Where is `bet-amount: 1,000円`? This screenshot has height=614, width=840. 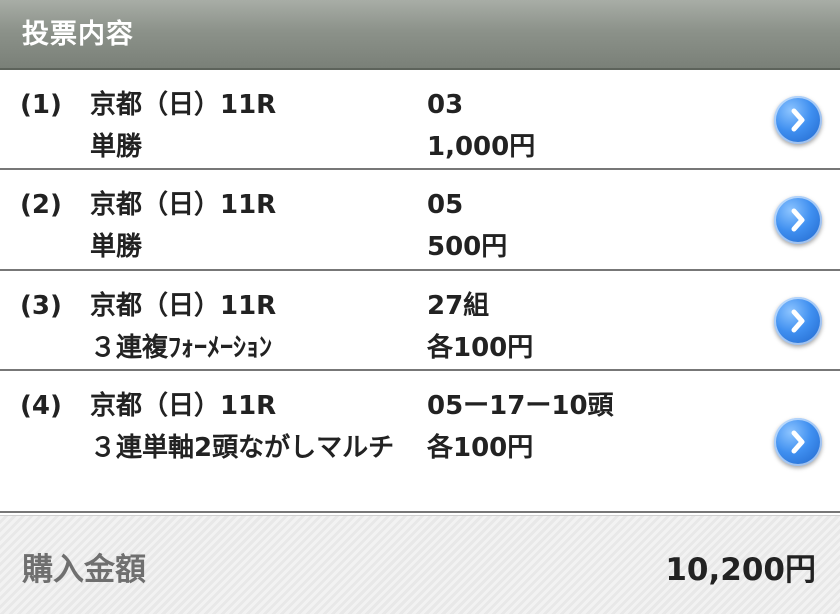
bet-amount: 1,000円 is located at coordinates (481, 147).